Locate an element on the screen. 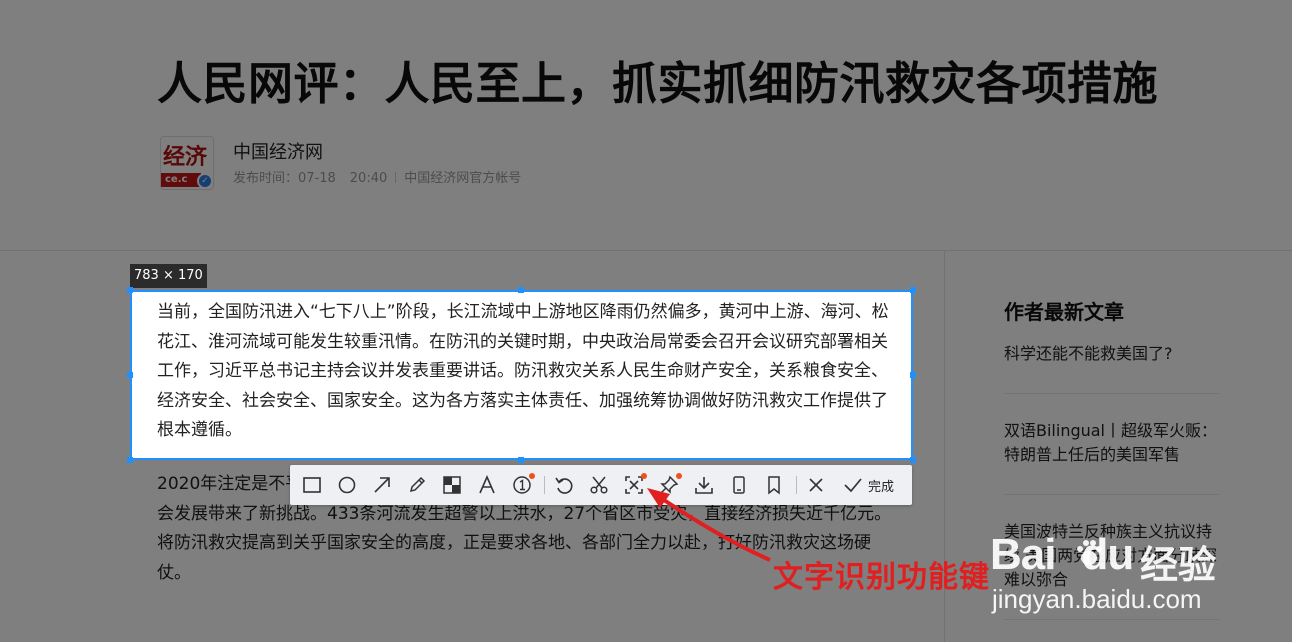 The image size is (1292, 642). resize-handle-top-right is located at coordinates (913, 290).